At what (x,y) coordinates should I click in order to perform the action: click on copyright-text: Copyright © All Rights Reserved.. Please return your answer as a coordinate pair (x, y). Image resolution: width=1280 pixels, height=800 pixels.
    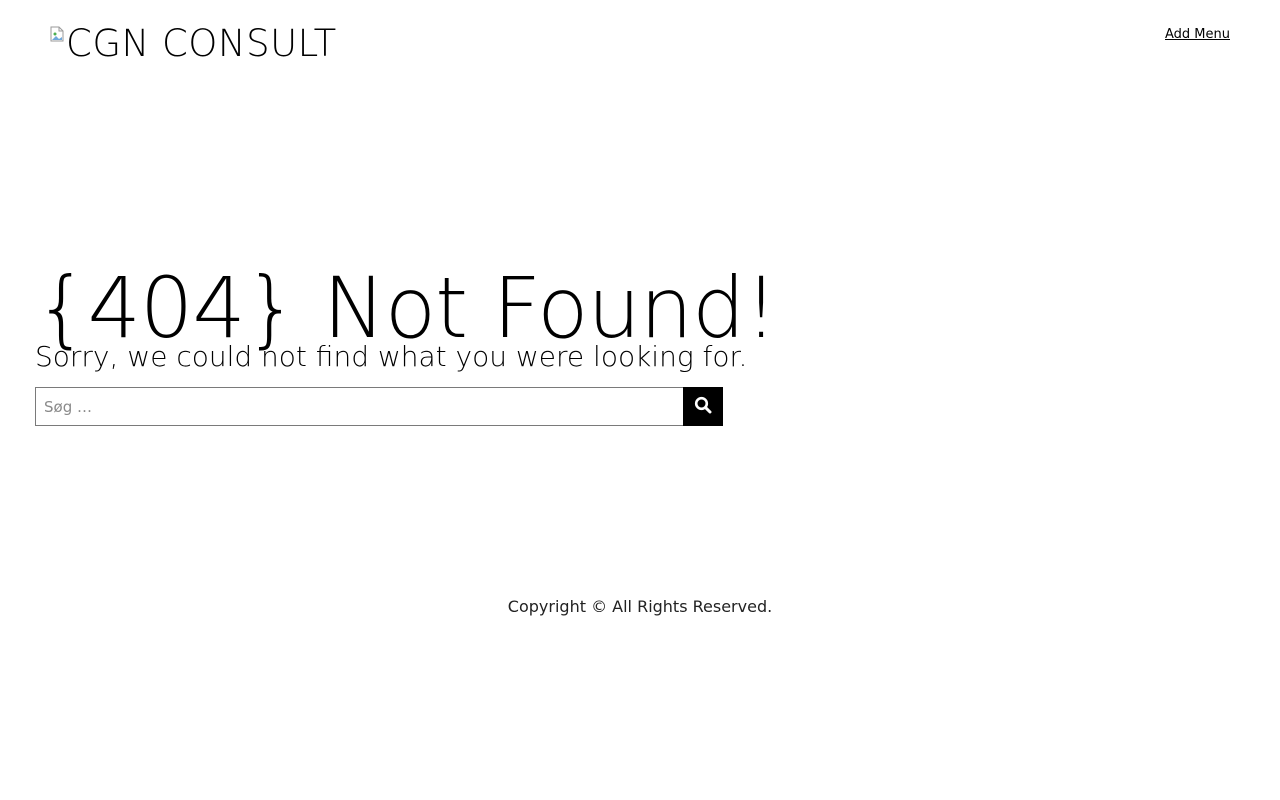
    Looking at the image, I should click on (640, 606).